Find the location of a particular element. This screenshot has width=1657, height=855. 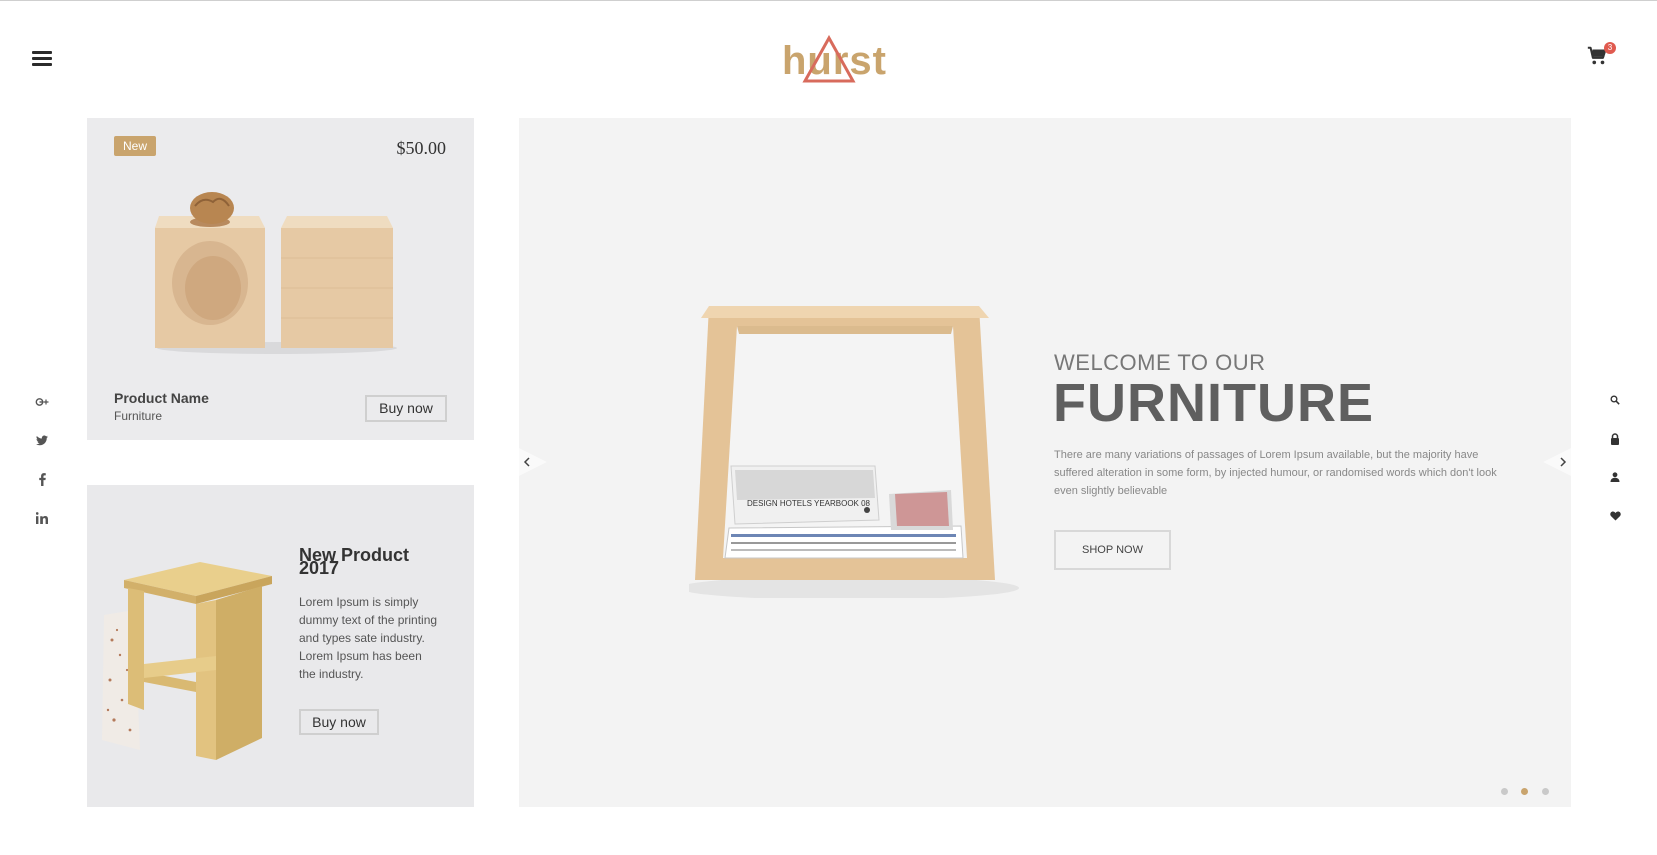

search-icon is located at coordinates (1615, 400).